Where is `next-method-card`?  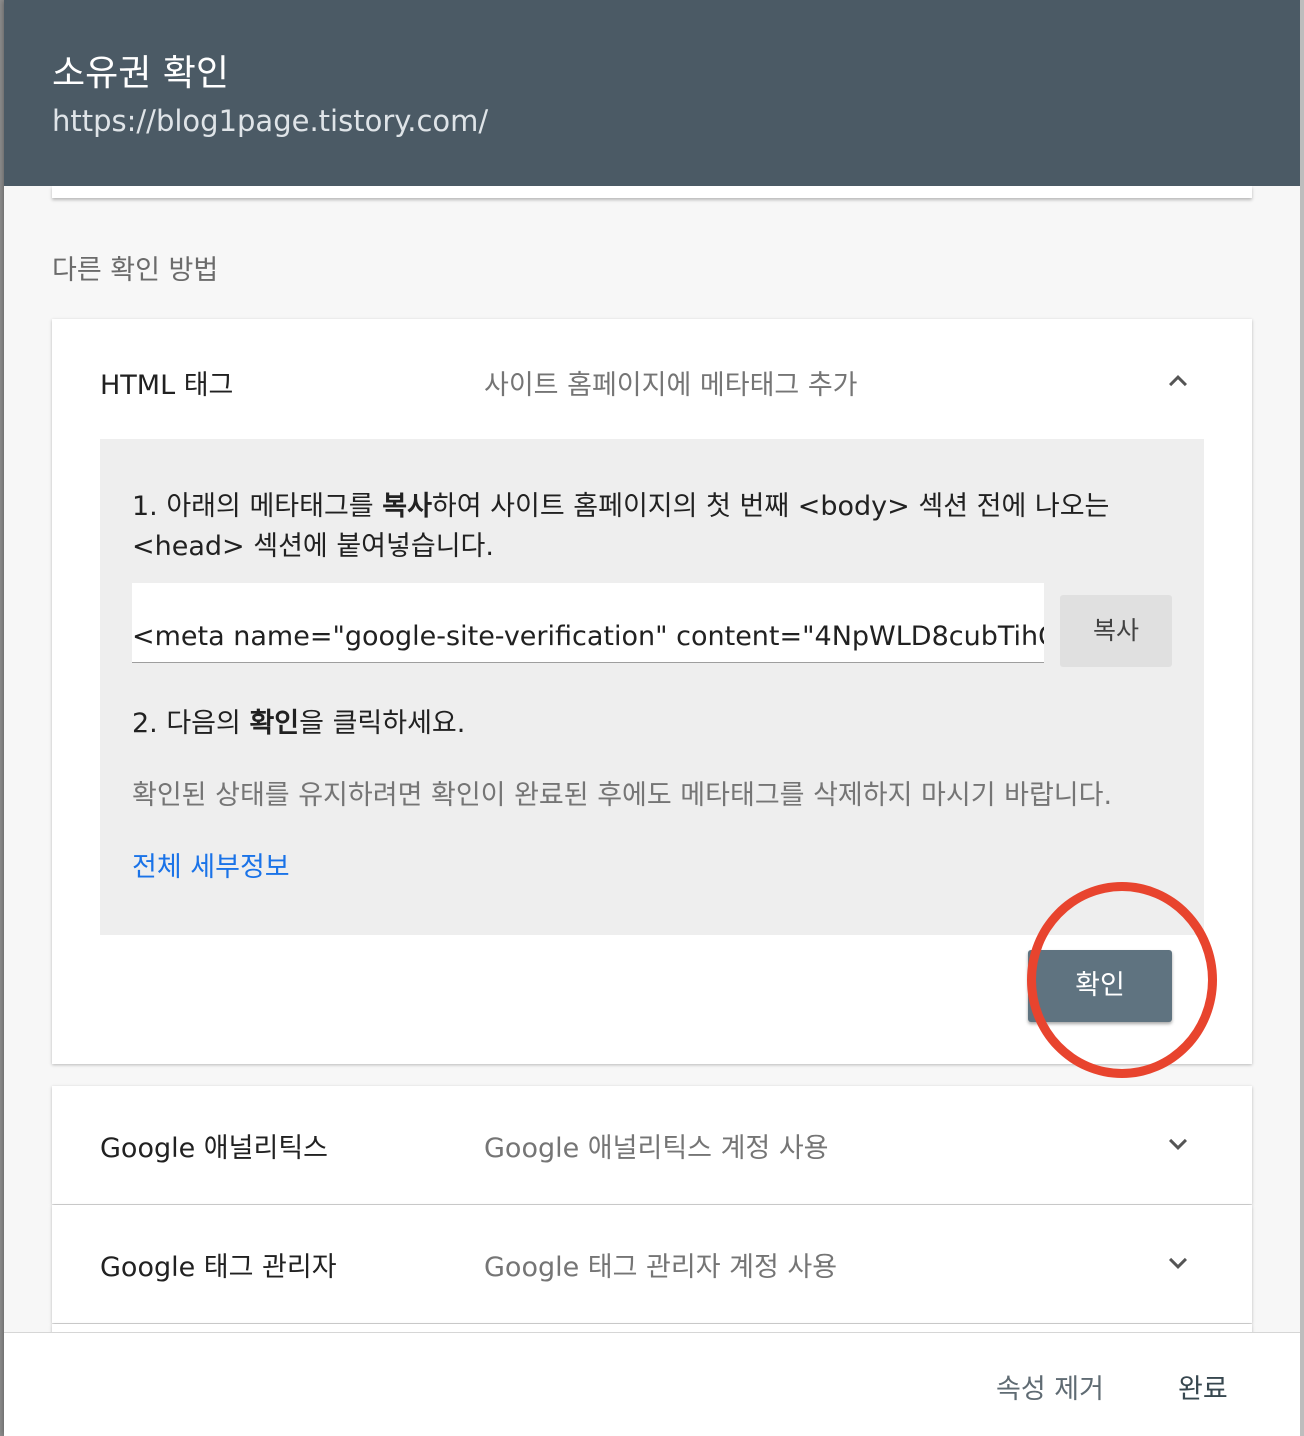 next-method-card is located at coordinates (652, 1328).